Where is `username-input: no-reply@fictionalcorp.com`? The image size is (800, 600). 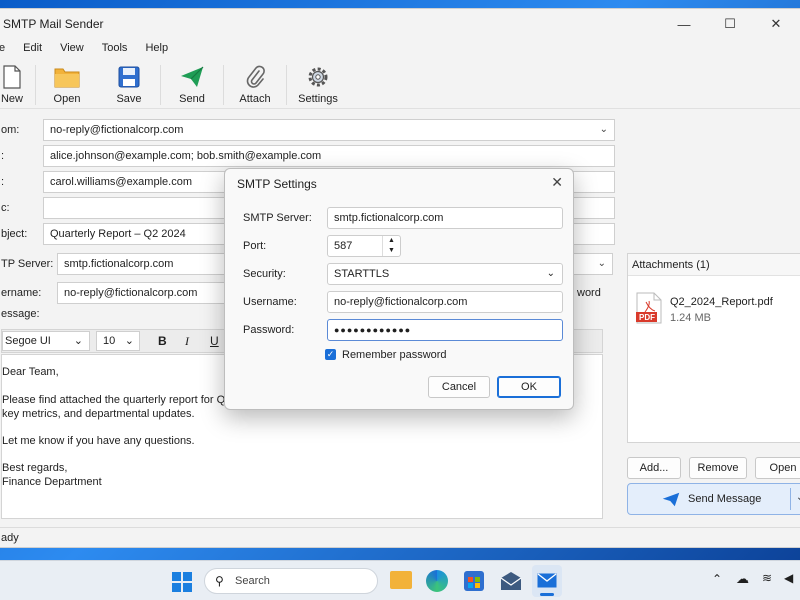 username-input: no-reply@fictionalcorp.com is located at coordinates (445, 302).